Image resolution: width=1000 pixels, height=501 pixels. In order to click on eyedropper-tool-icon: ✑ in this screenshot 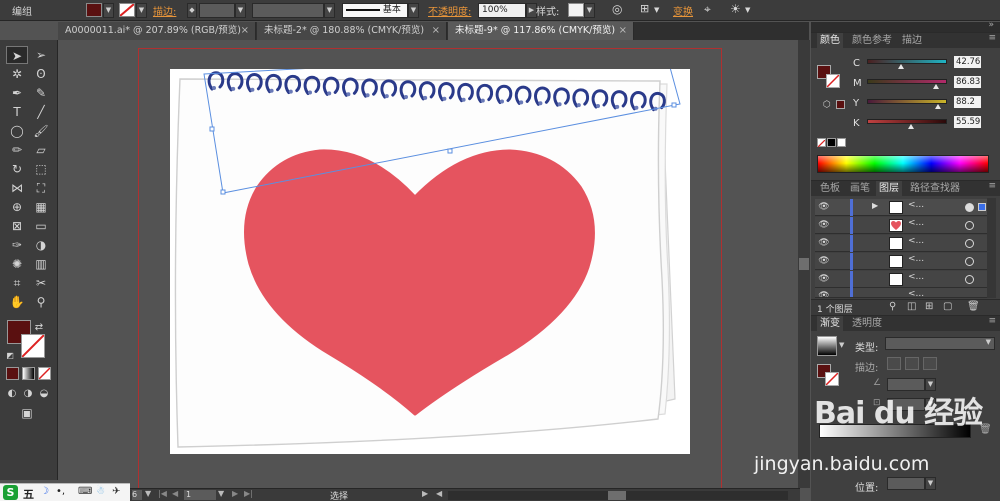, I will do `click(17, 245)`.